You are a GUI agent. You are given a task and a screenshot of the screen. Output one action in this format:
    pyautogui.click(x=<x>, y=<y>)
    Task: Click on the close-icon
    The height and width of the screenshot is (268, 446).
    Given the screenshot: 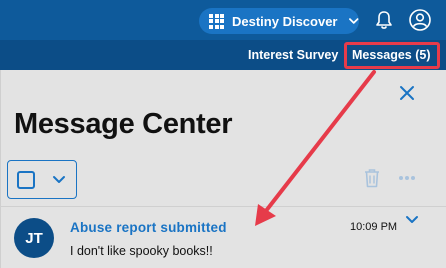 What is the action you would take?
    pyautogui.click(x=407, y=93)
    